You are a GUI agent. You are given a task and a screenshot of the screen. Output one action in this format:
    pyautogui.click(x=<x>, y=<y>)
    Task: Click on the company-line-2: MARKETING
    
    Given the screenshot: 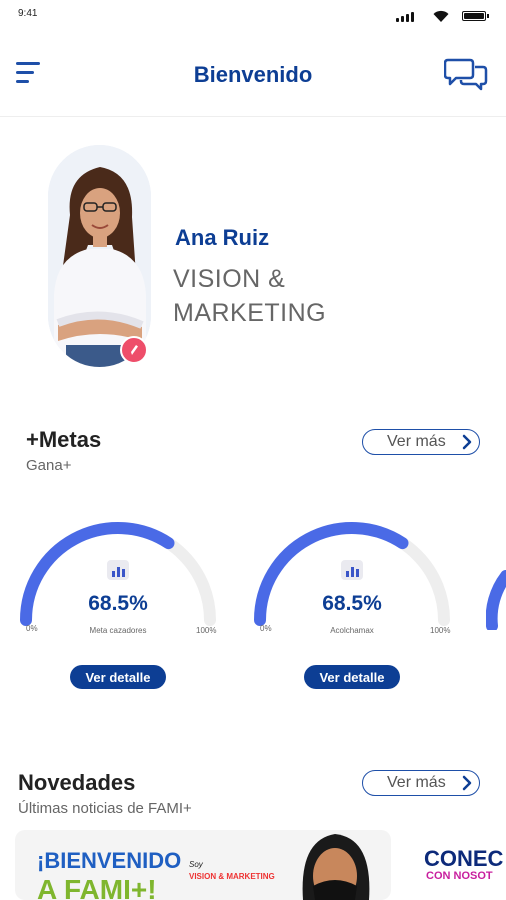 What is the action you would take?
    pyautogui.click(x=250, y=313)
    